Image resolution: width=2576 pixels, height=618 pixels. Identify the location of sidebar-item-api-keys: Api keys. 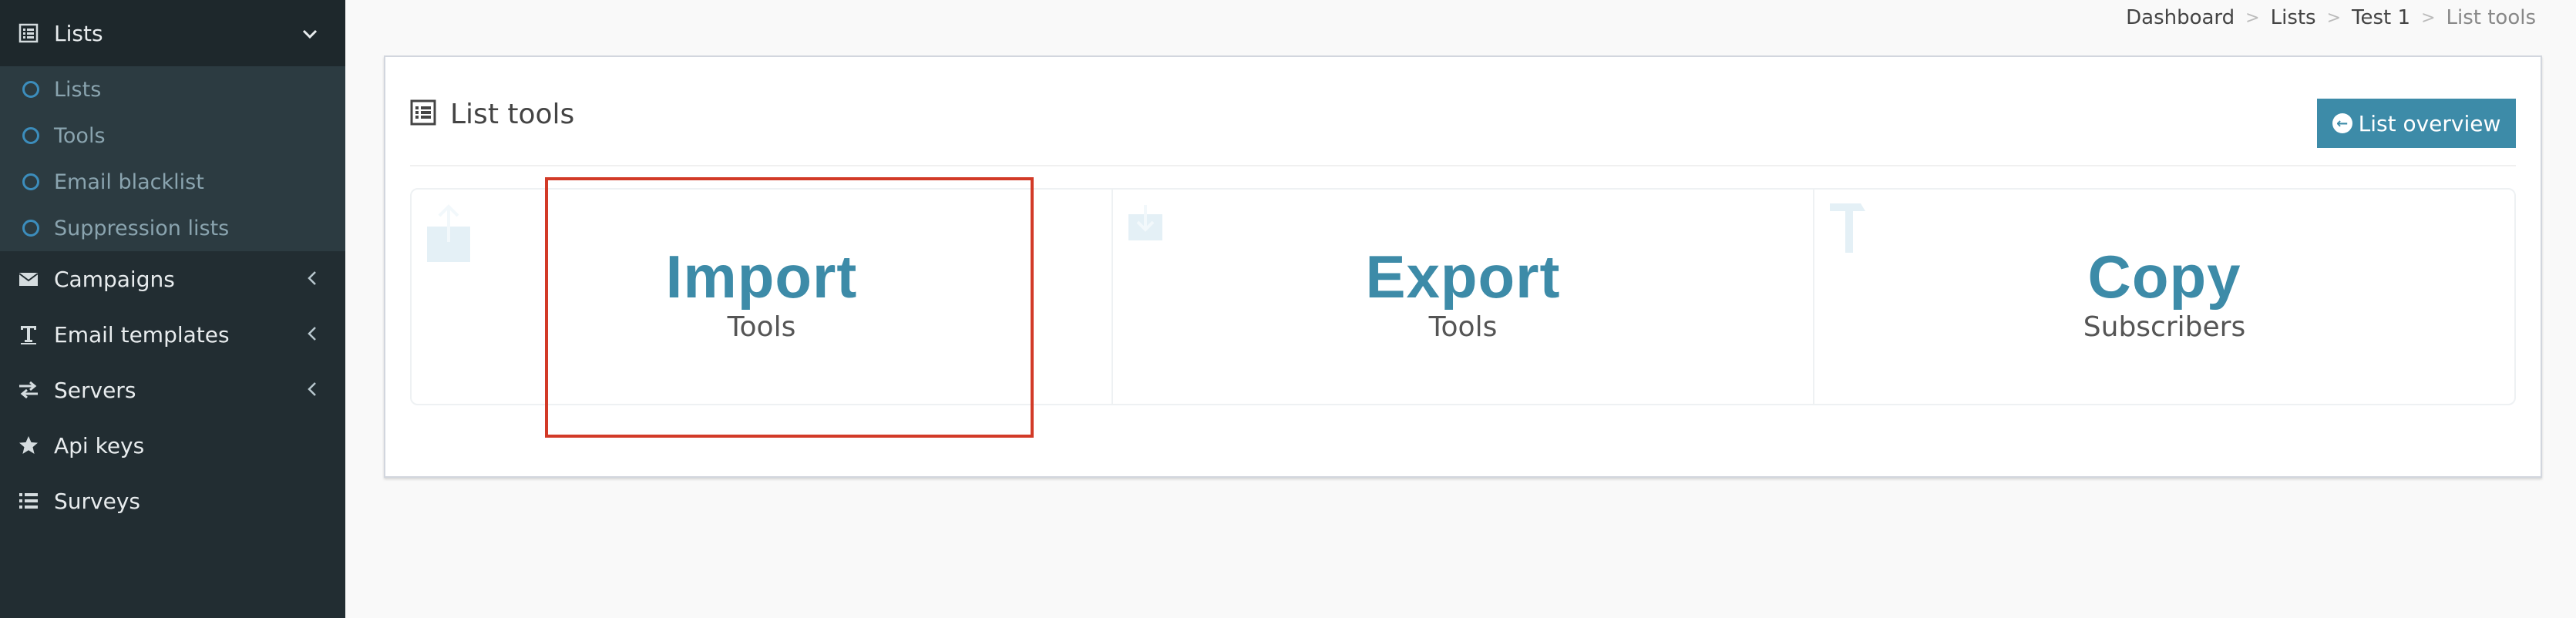
(172, 445).